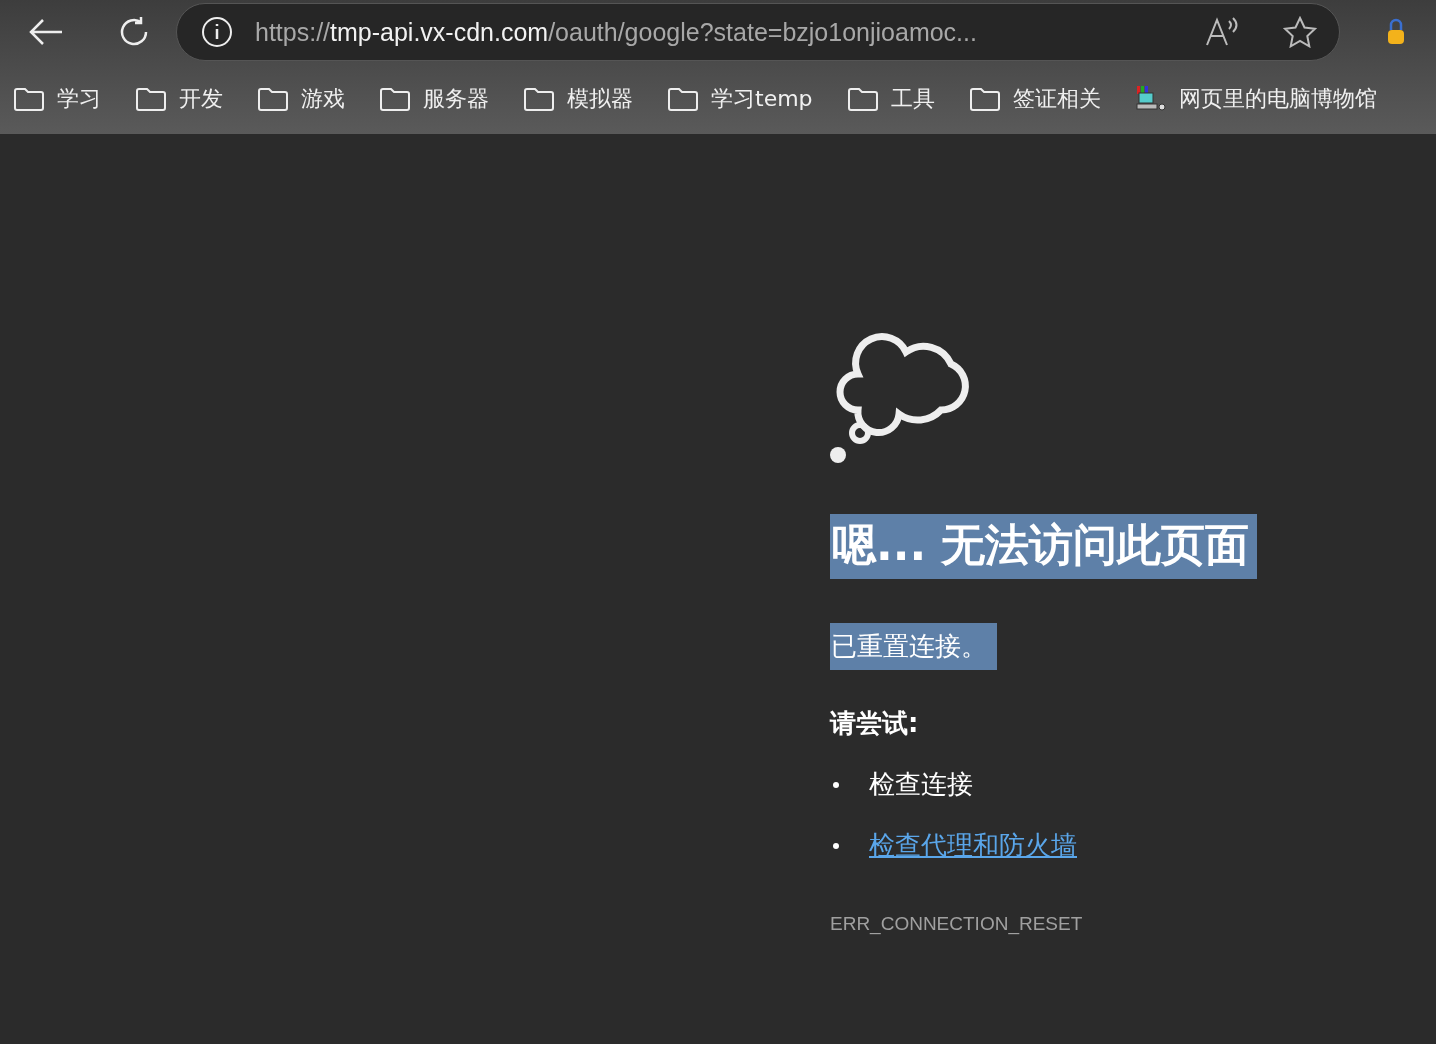 This screenshot has height=1044, width=1436. Describe the element at coordinates (1044, 546) in the screenshot. I see `error-heading: 嗯... 无法访问此页面` at that location.